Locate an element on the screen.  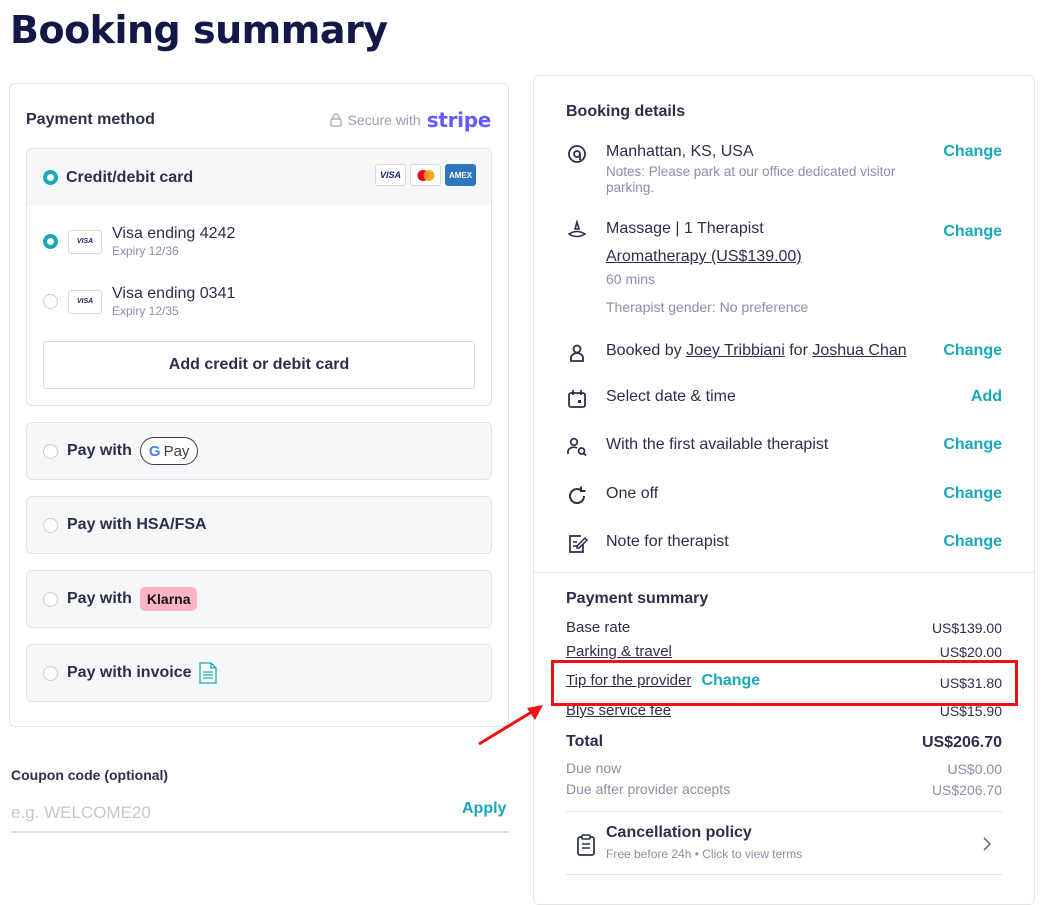
apply-coupon-button: Apply is located at coordinates (484, 809).